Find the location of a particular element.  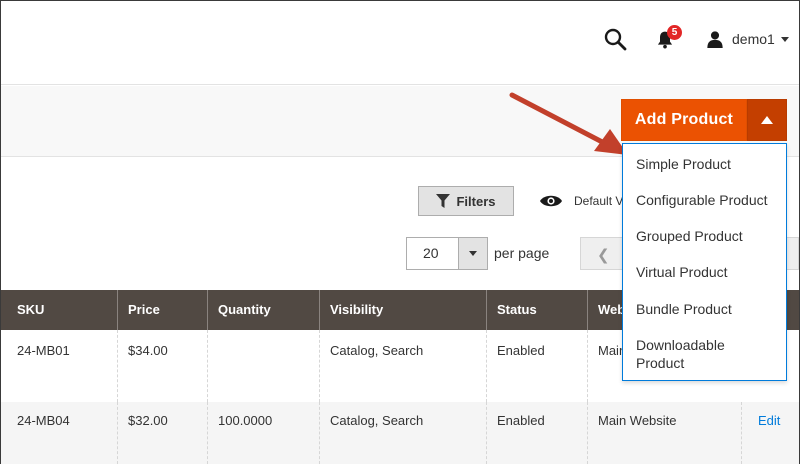

eye-icon is located at coordinates (551, 201).